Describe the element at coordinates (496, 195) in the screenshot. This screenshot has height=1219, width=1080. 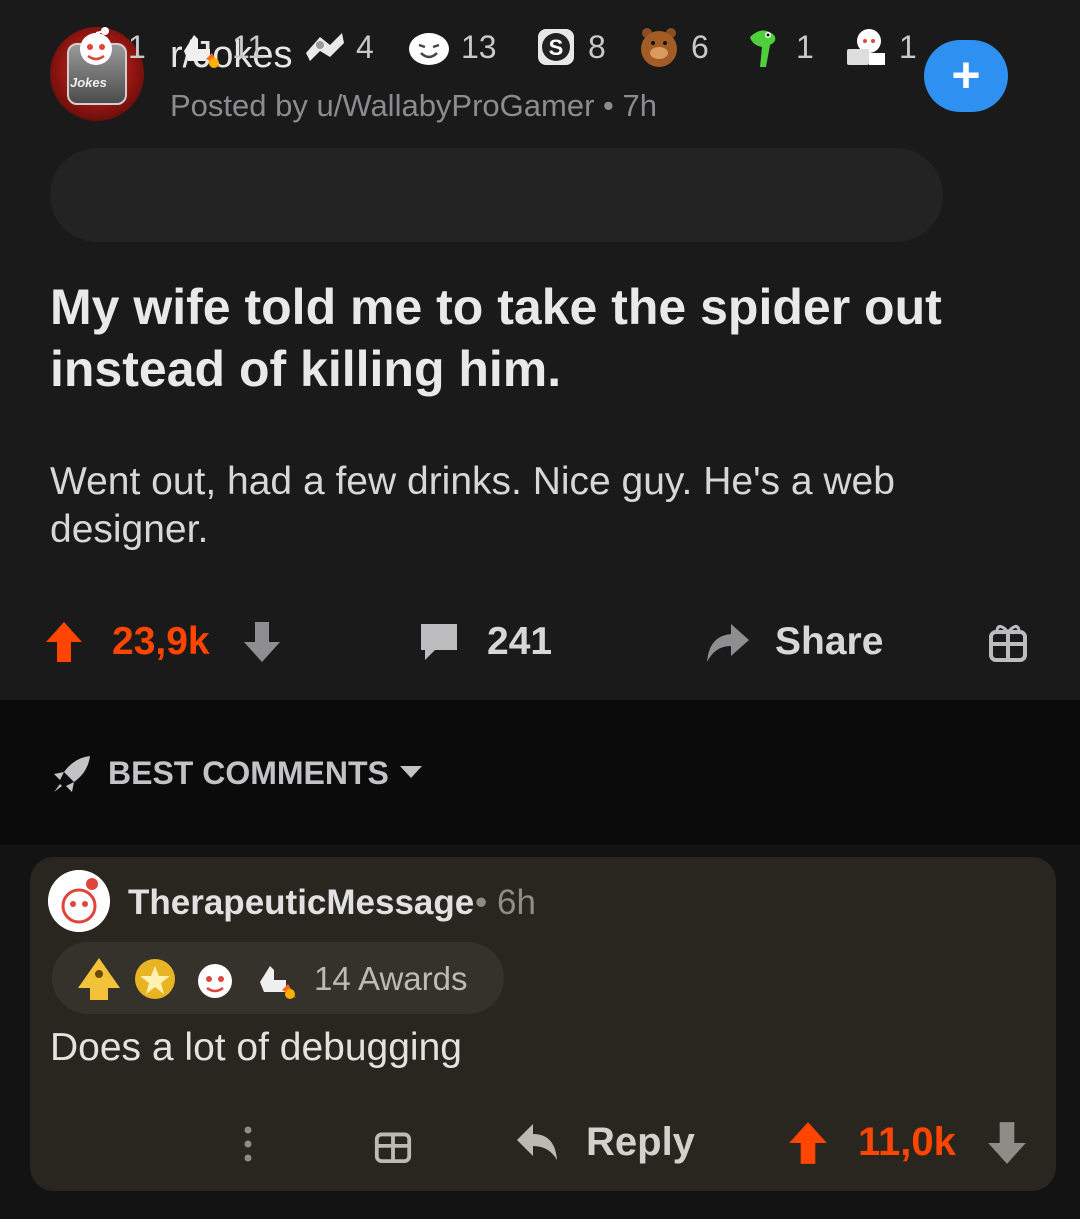
I see `awards-bar` at that location.